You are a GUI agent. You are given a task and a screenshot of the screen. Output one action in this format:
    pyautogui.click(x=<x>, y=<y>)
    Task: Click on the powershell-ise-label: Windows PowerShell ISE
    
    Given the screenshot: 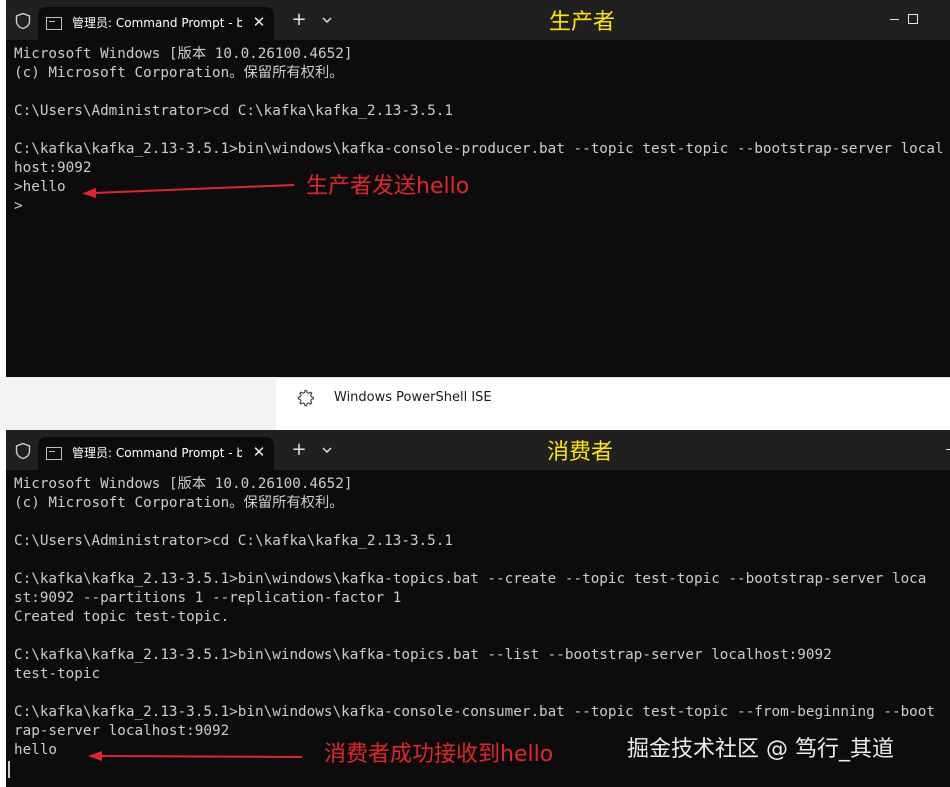 What is the action you would take?
    pyautogui.click(x=413, y=397)
    